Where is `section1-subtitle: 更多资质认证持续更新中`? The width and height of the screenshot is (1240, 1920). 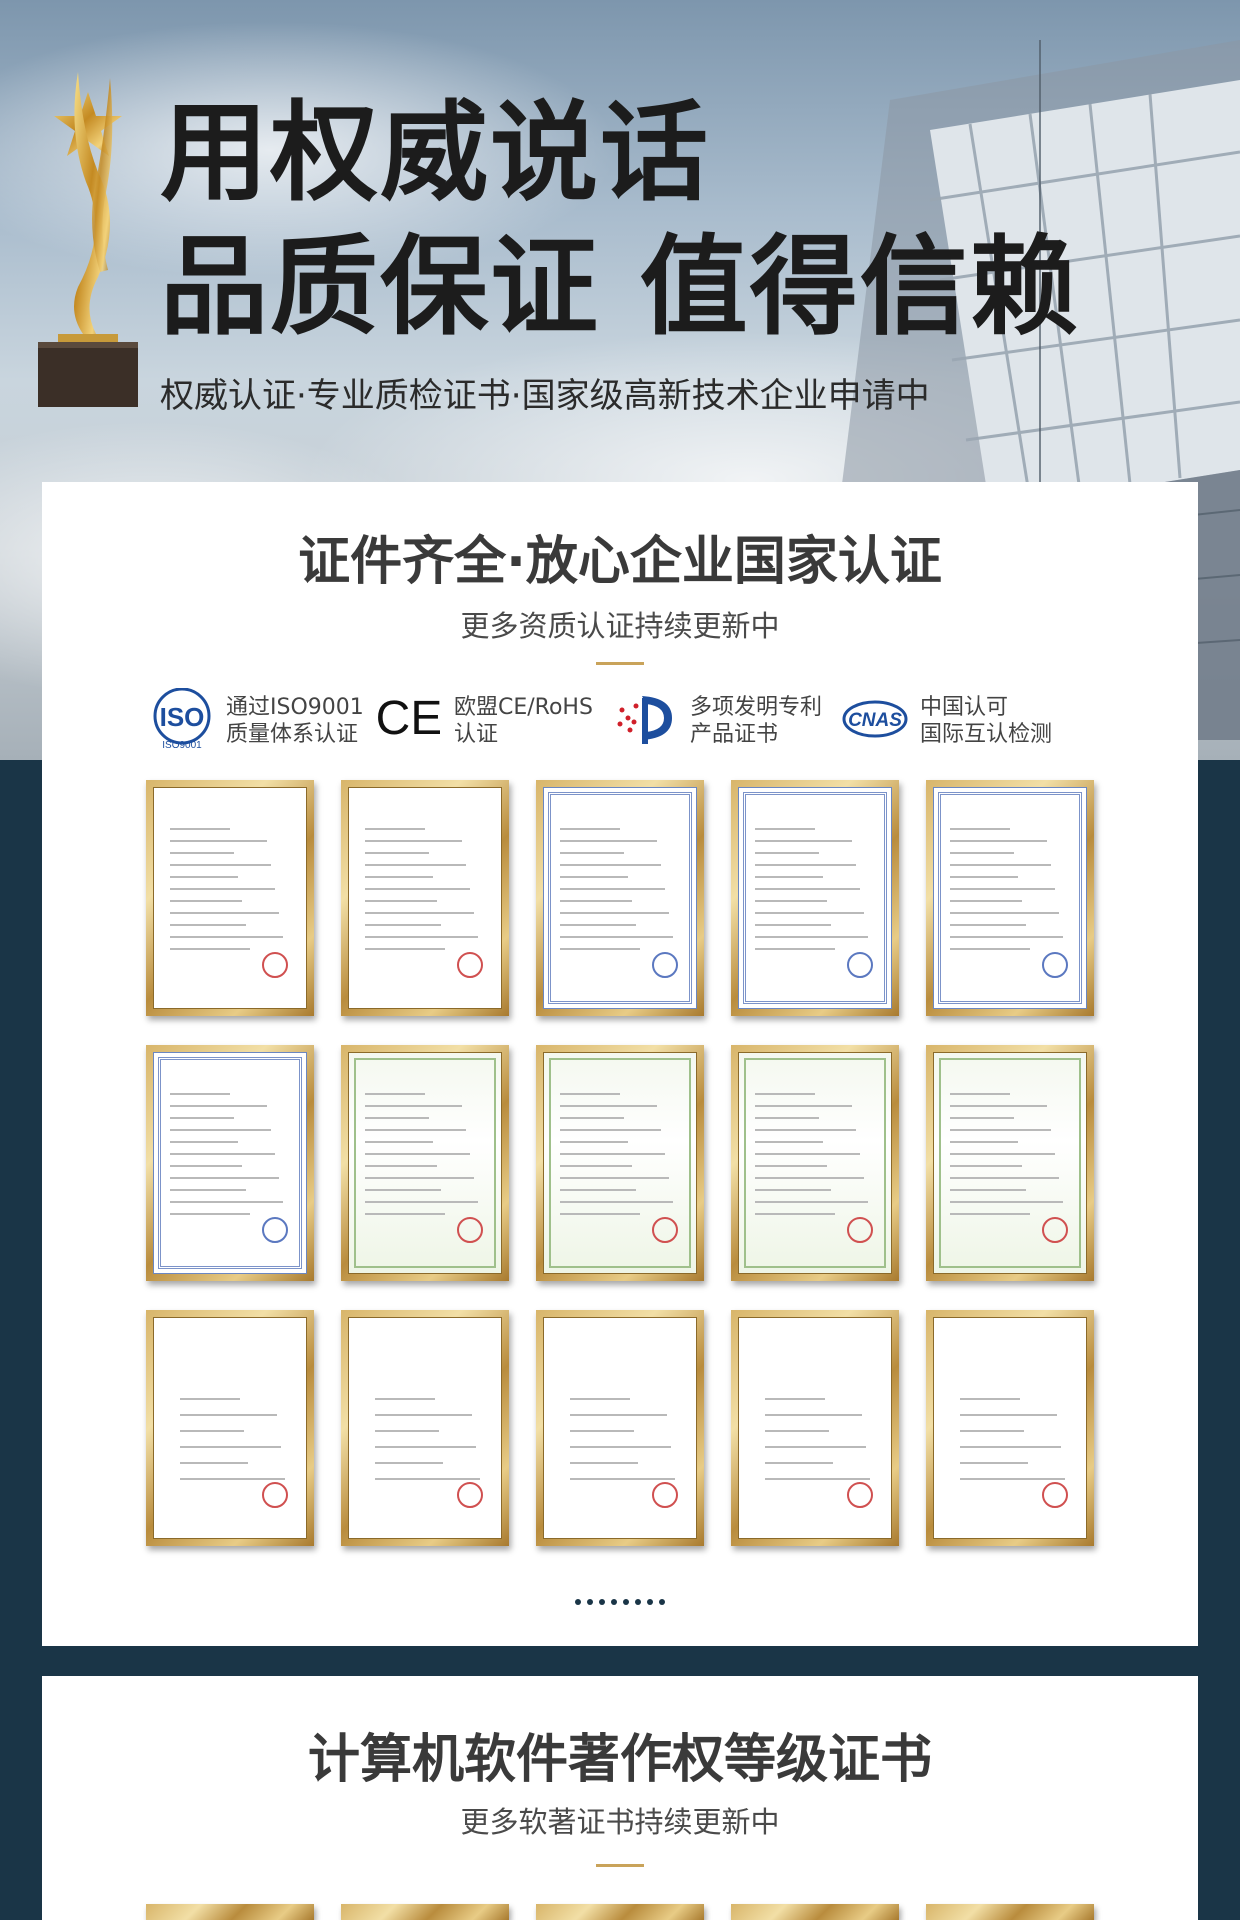
section1-subtitle: 更多资质认证持续更新中 is located at coordinates (620, 626).